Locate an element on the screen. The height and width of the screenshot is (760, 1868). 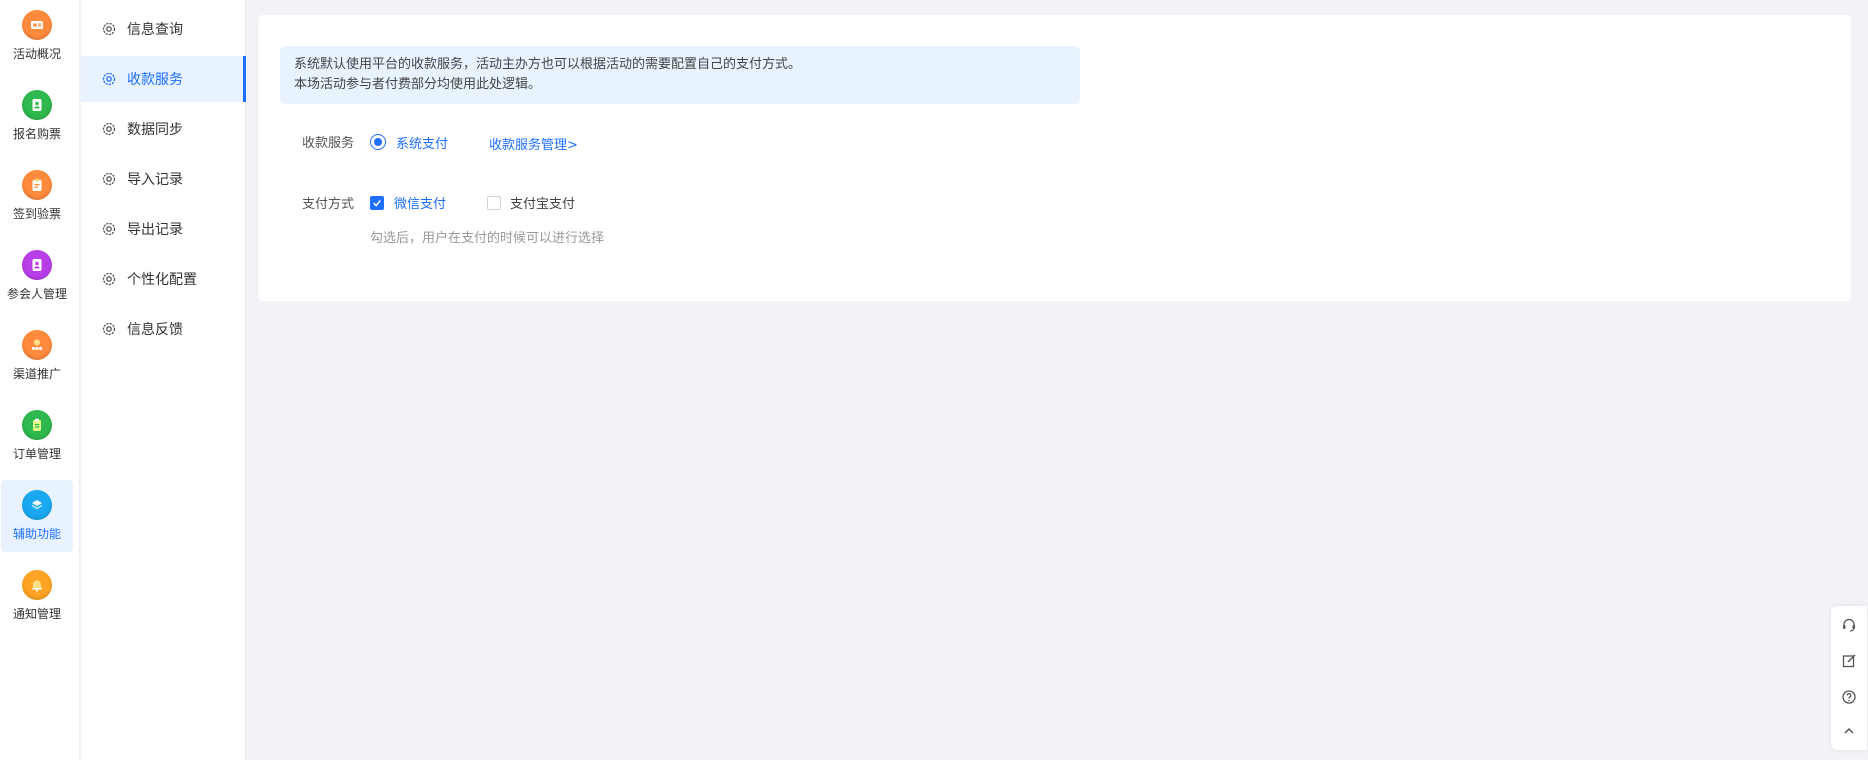
rail-label: 辅助功能 is located at coordinates (36, 534).